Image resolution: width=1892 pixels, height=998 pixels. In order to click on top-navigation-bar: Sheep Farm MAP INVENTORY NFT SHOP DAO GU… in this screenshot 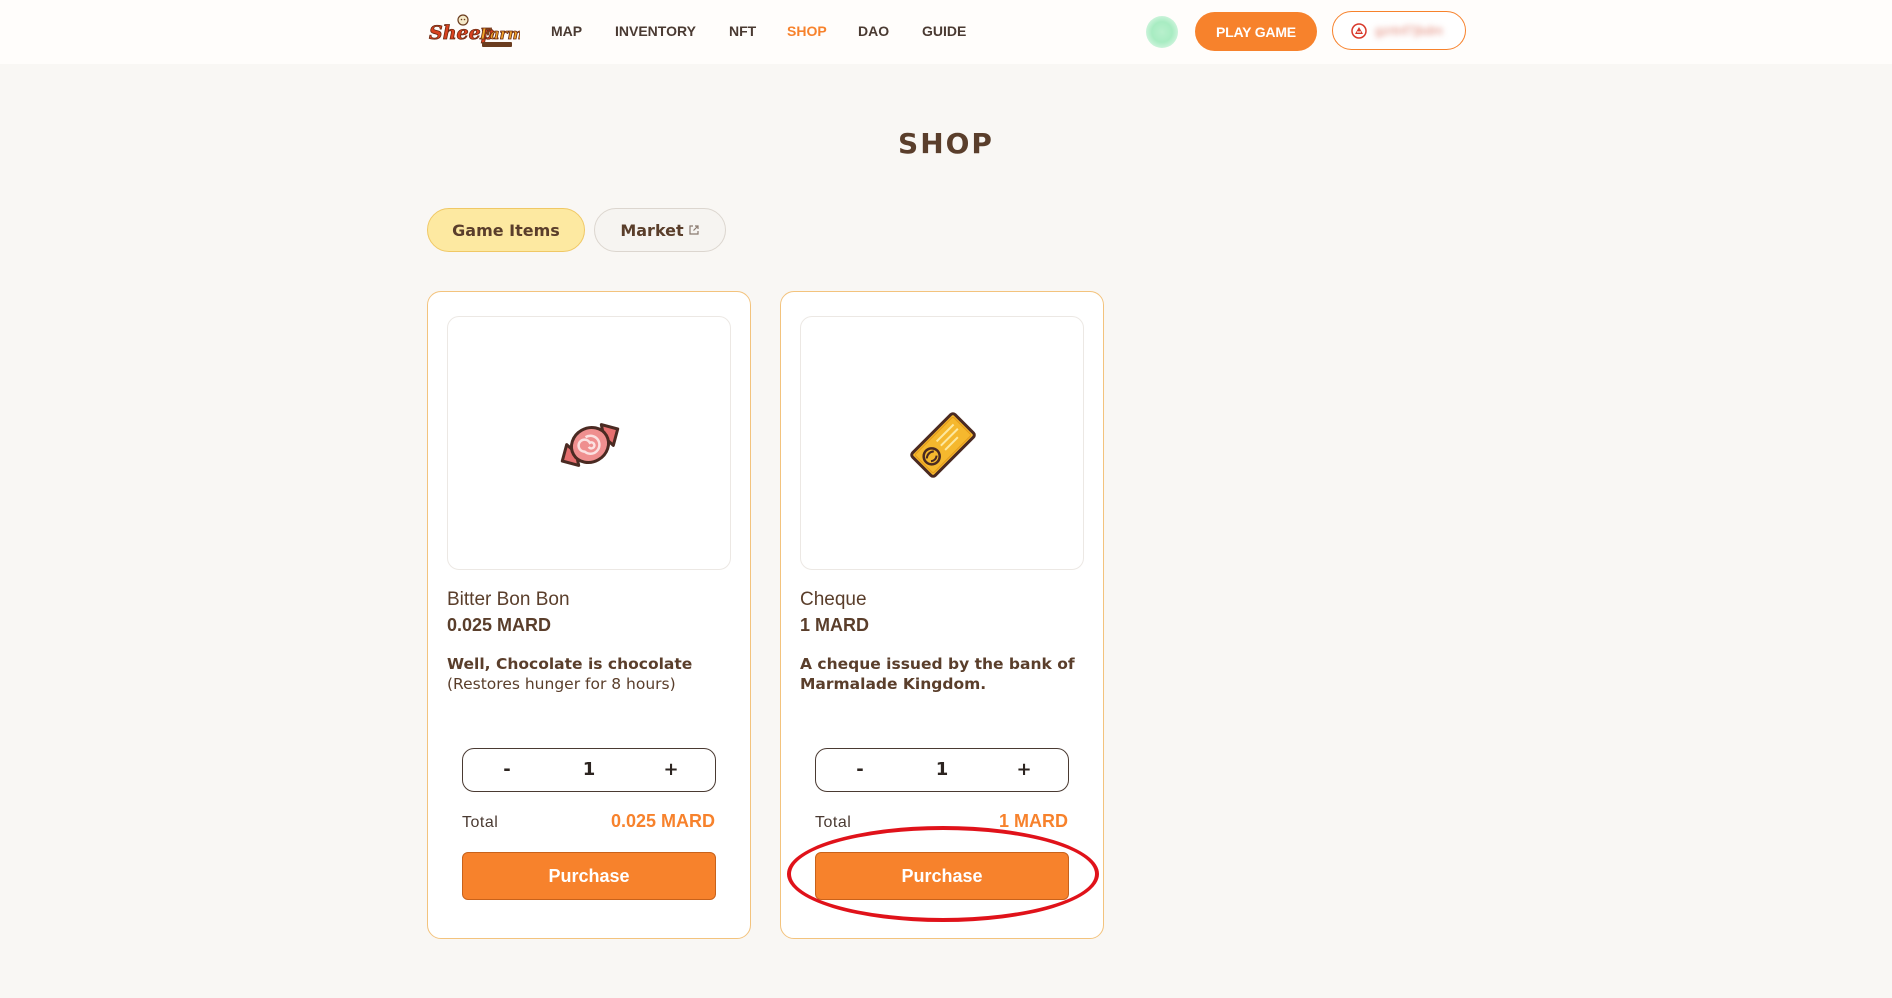, I will do `click(946, 32)`.